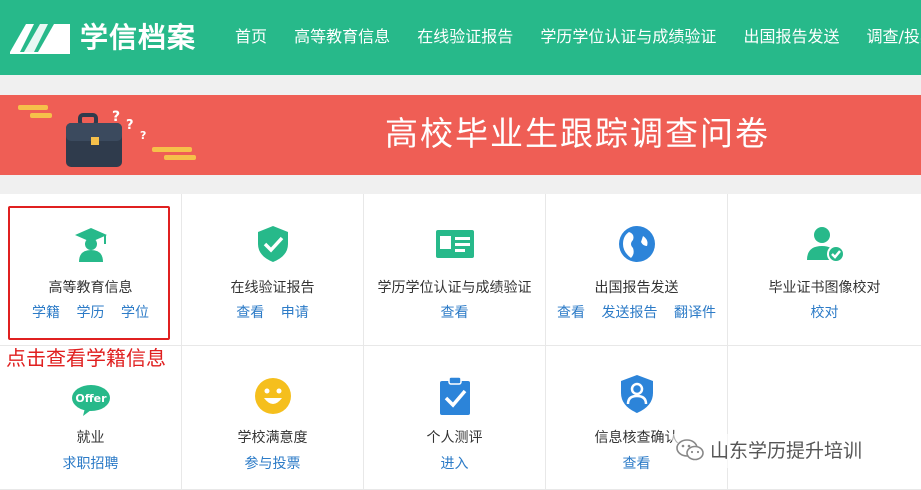  What do you see at coordinates (455, 418) in the screenshot?
I see `cell-personal-assessment: 个人测评 进入` at bounding box center [455, 418].